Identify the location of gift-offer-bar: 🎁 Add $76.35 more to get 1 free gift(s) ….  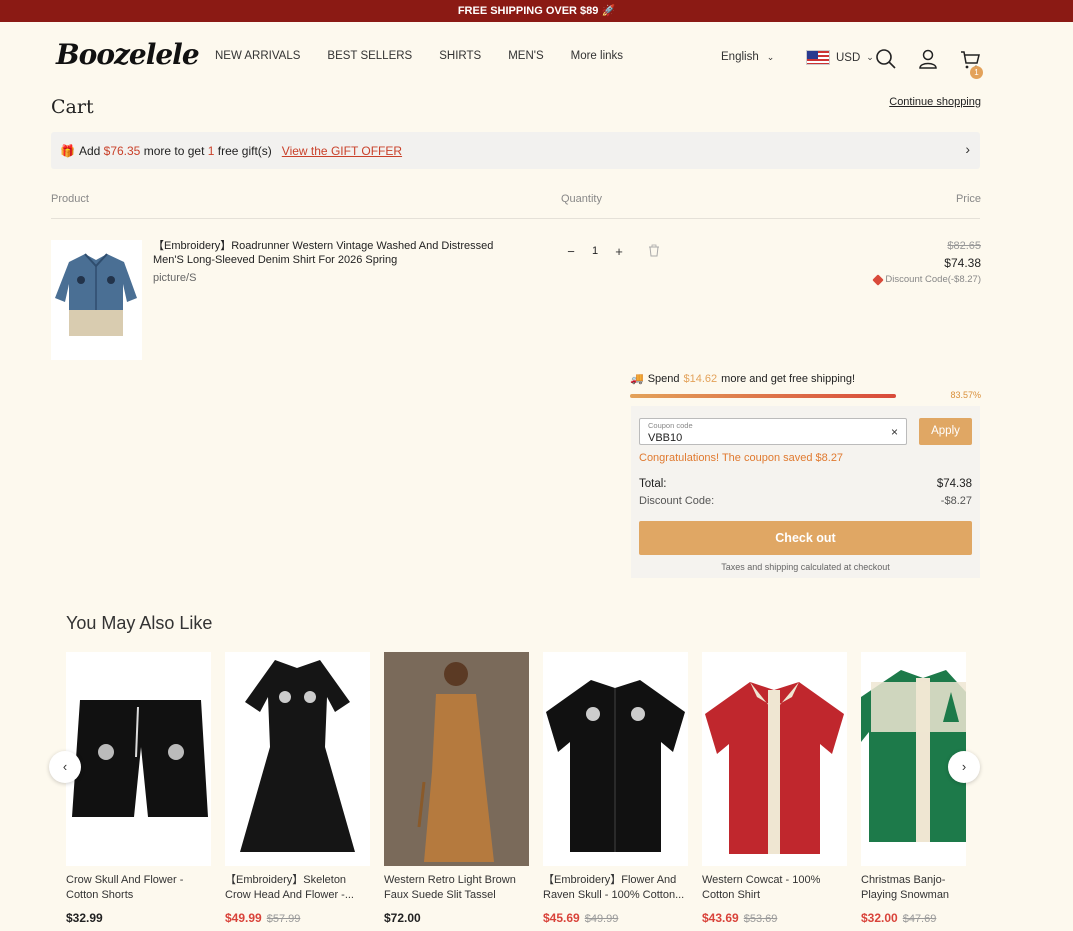
(515, 150).